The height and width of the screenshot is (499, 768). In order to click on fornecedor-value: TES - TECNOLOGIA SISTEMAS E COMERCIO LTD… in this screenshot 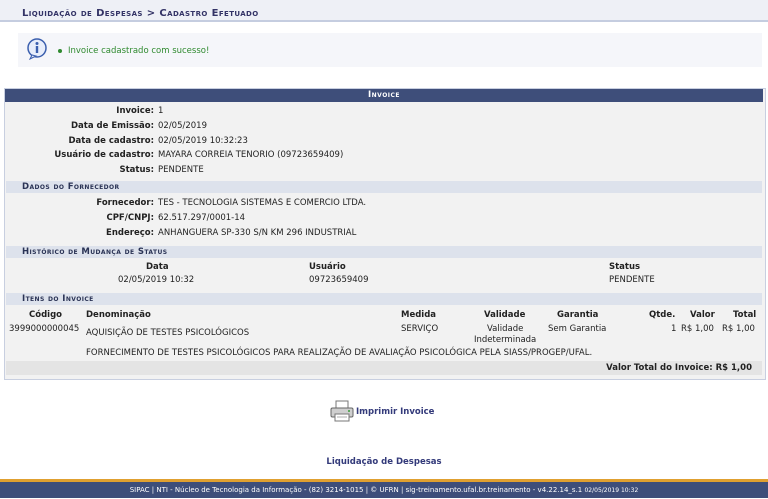, I will do `click(262, 203)`.